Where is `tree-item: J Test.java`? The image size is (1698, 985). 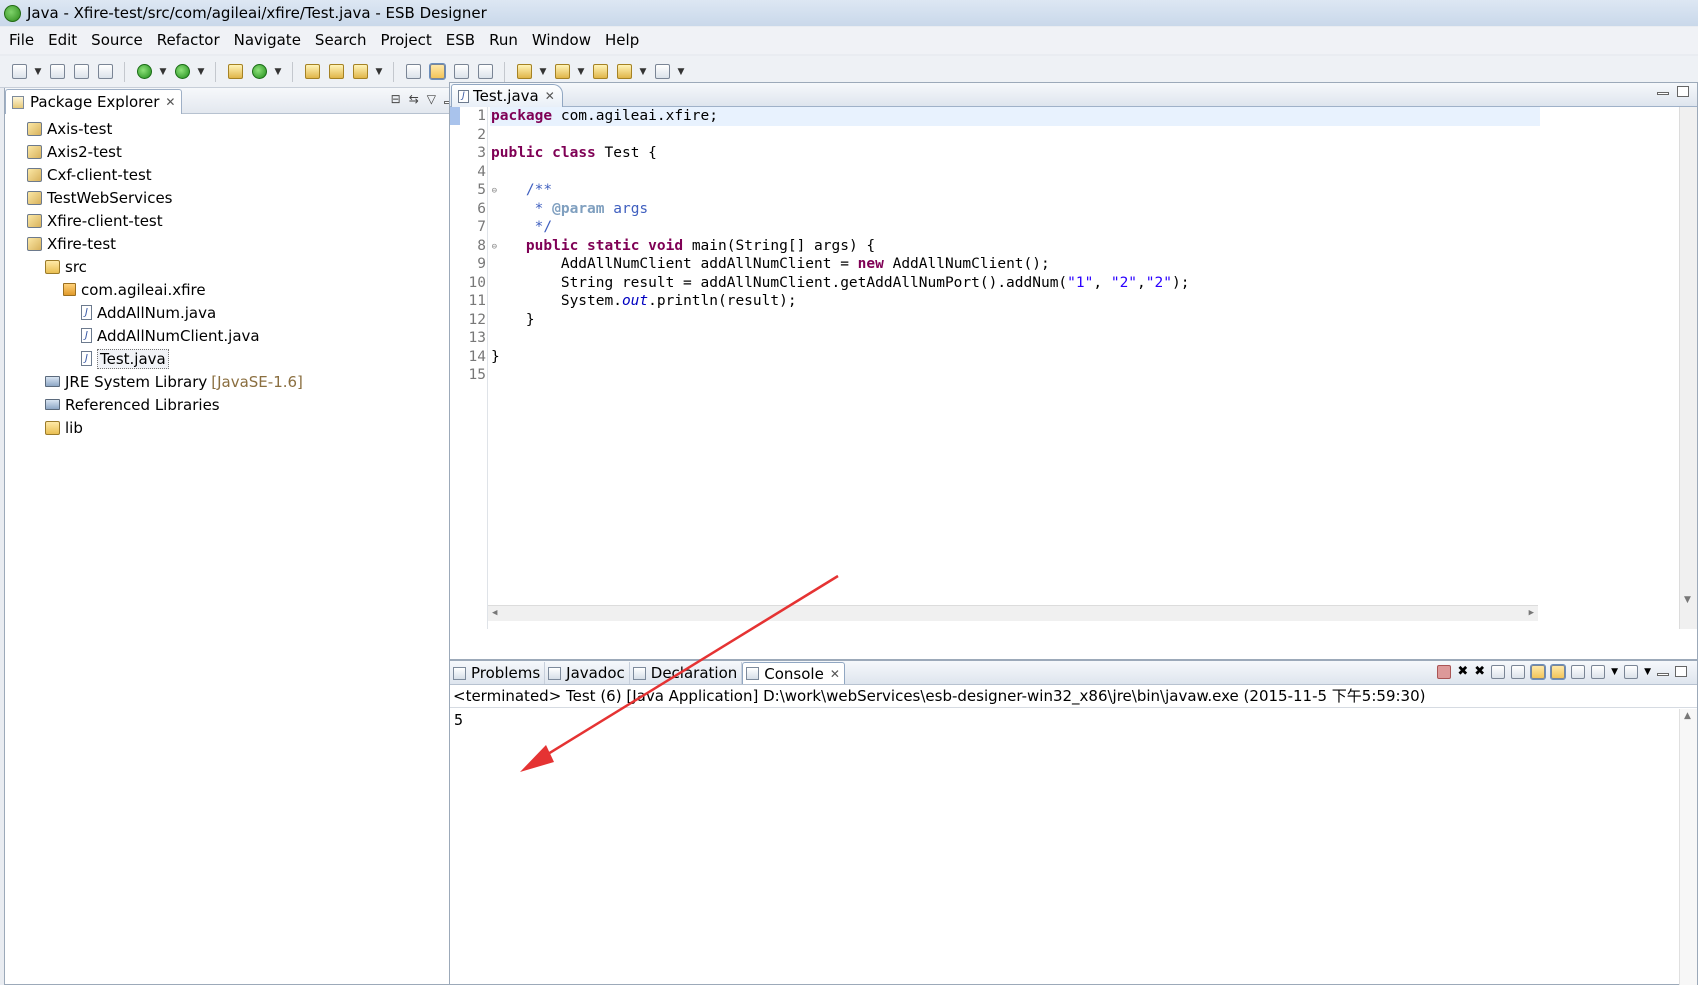
tree-item: J Test.java is located at coordinates (243, 358).